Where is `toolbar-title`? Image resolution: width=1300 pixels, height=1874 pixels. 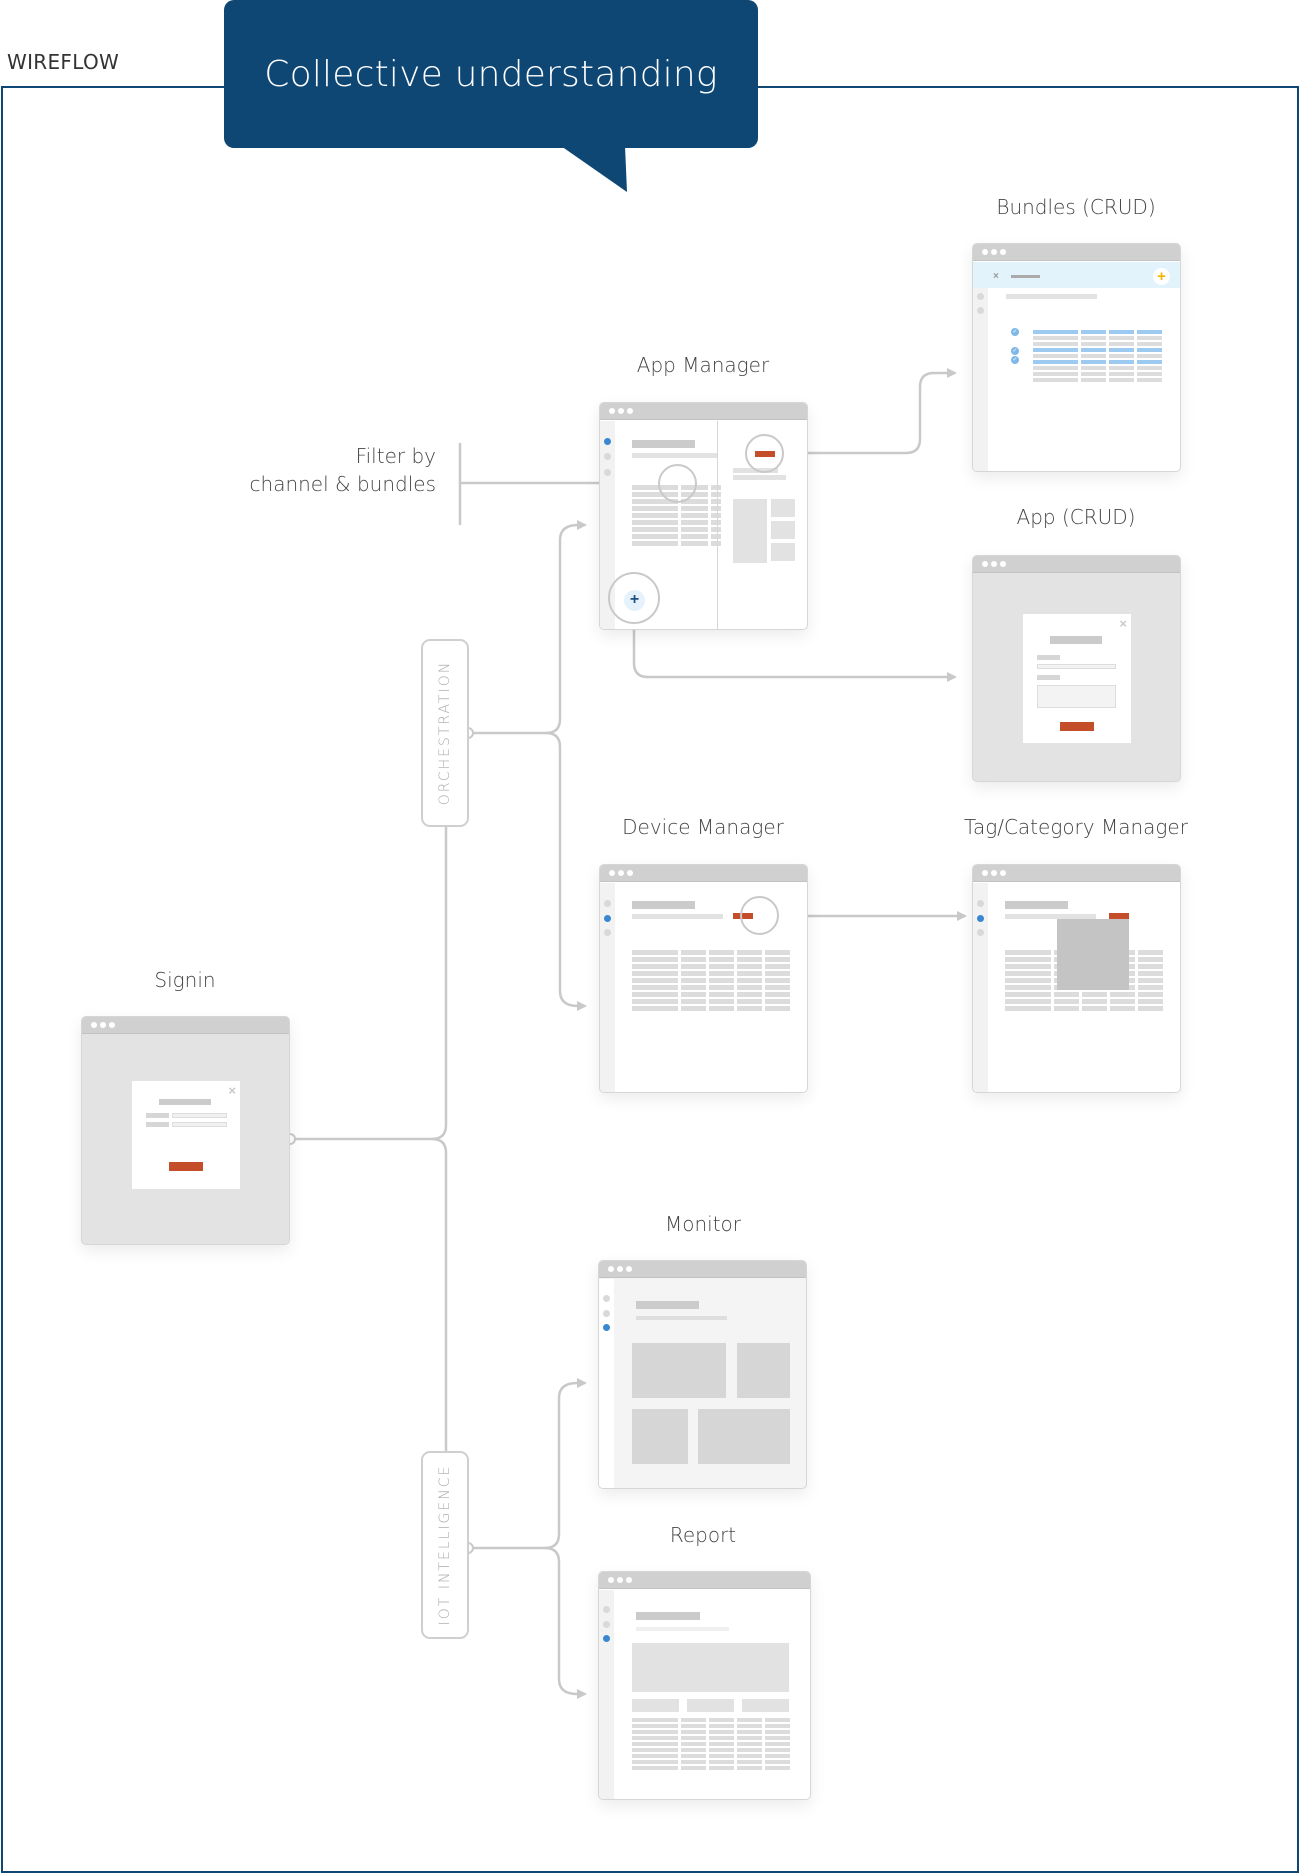 toolbar-title is located at coordinates (1025, 276).